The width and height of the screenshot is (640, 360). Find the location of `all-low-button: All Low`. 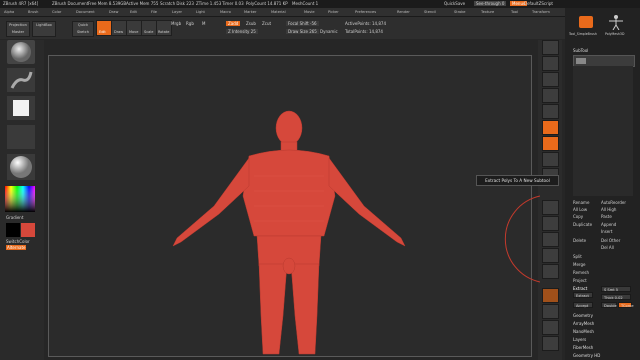

all-low-button: All Low is located at coordinates (580, 209).